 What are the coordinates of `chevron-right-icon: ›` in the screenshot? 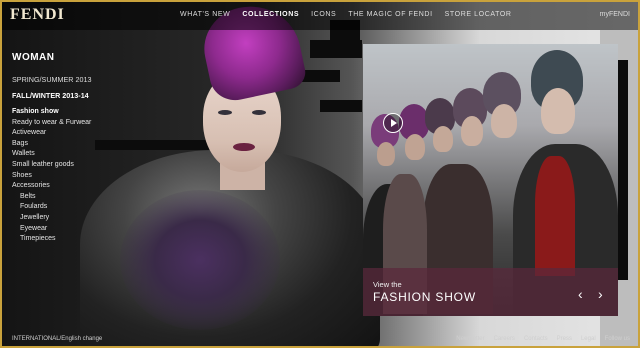 It's located at (600, 294).